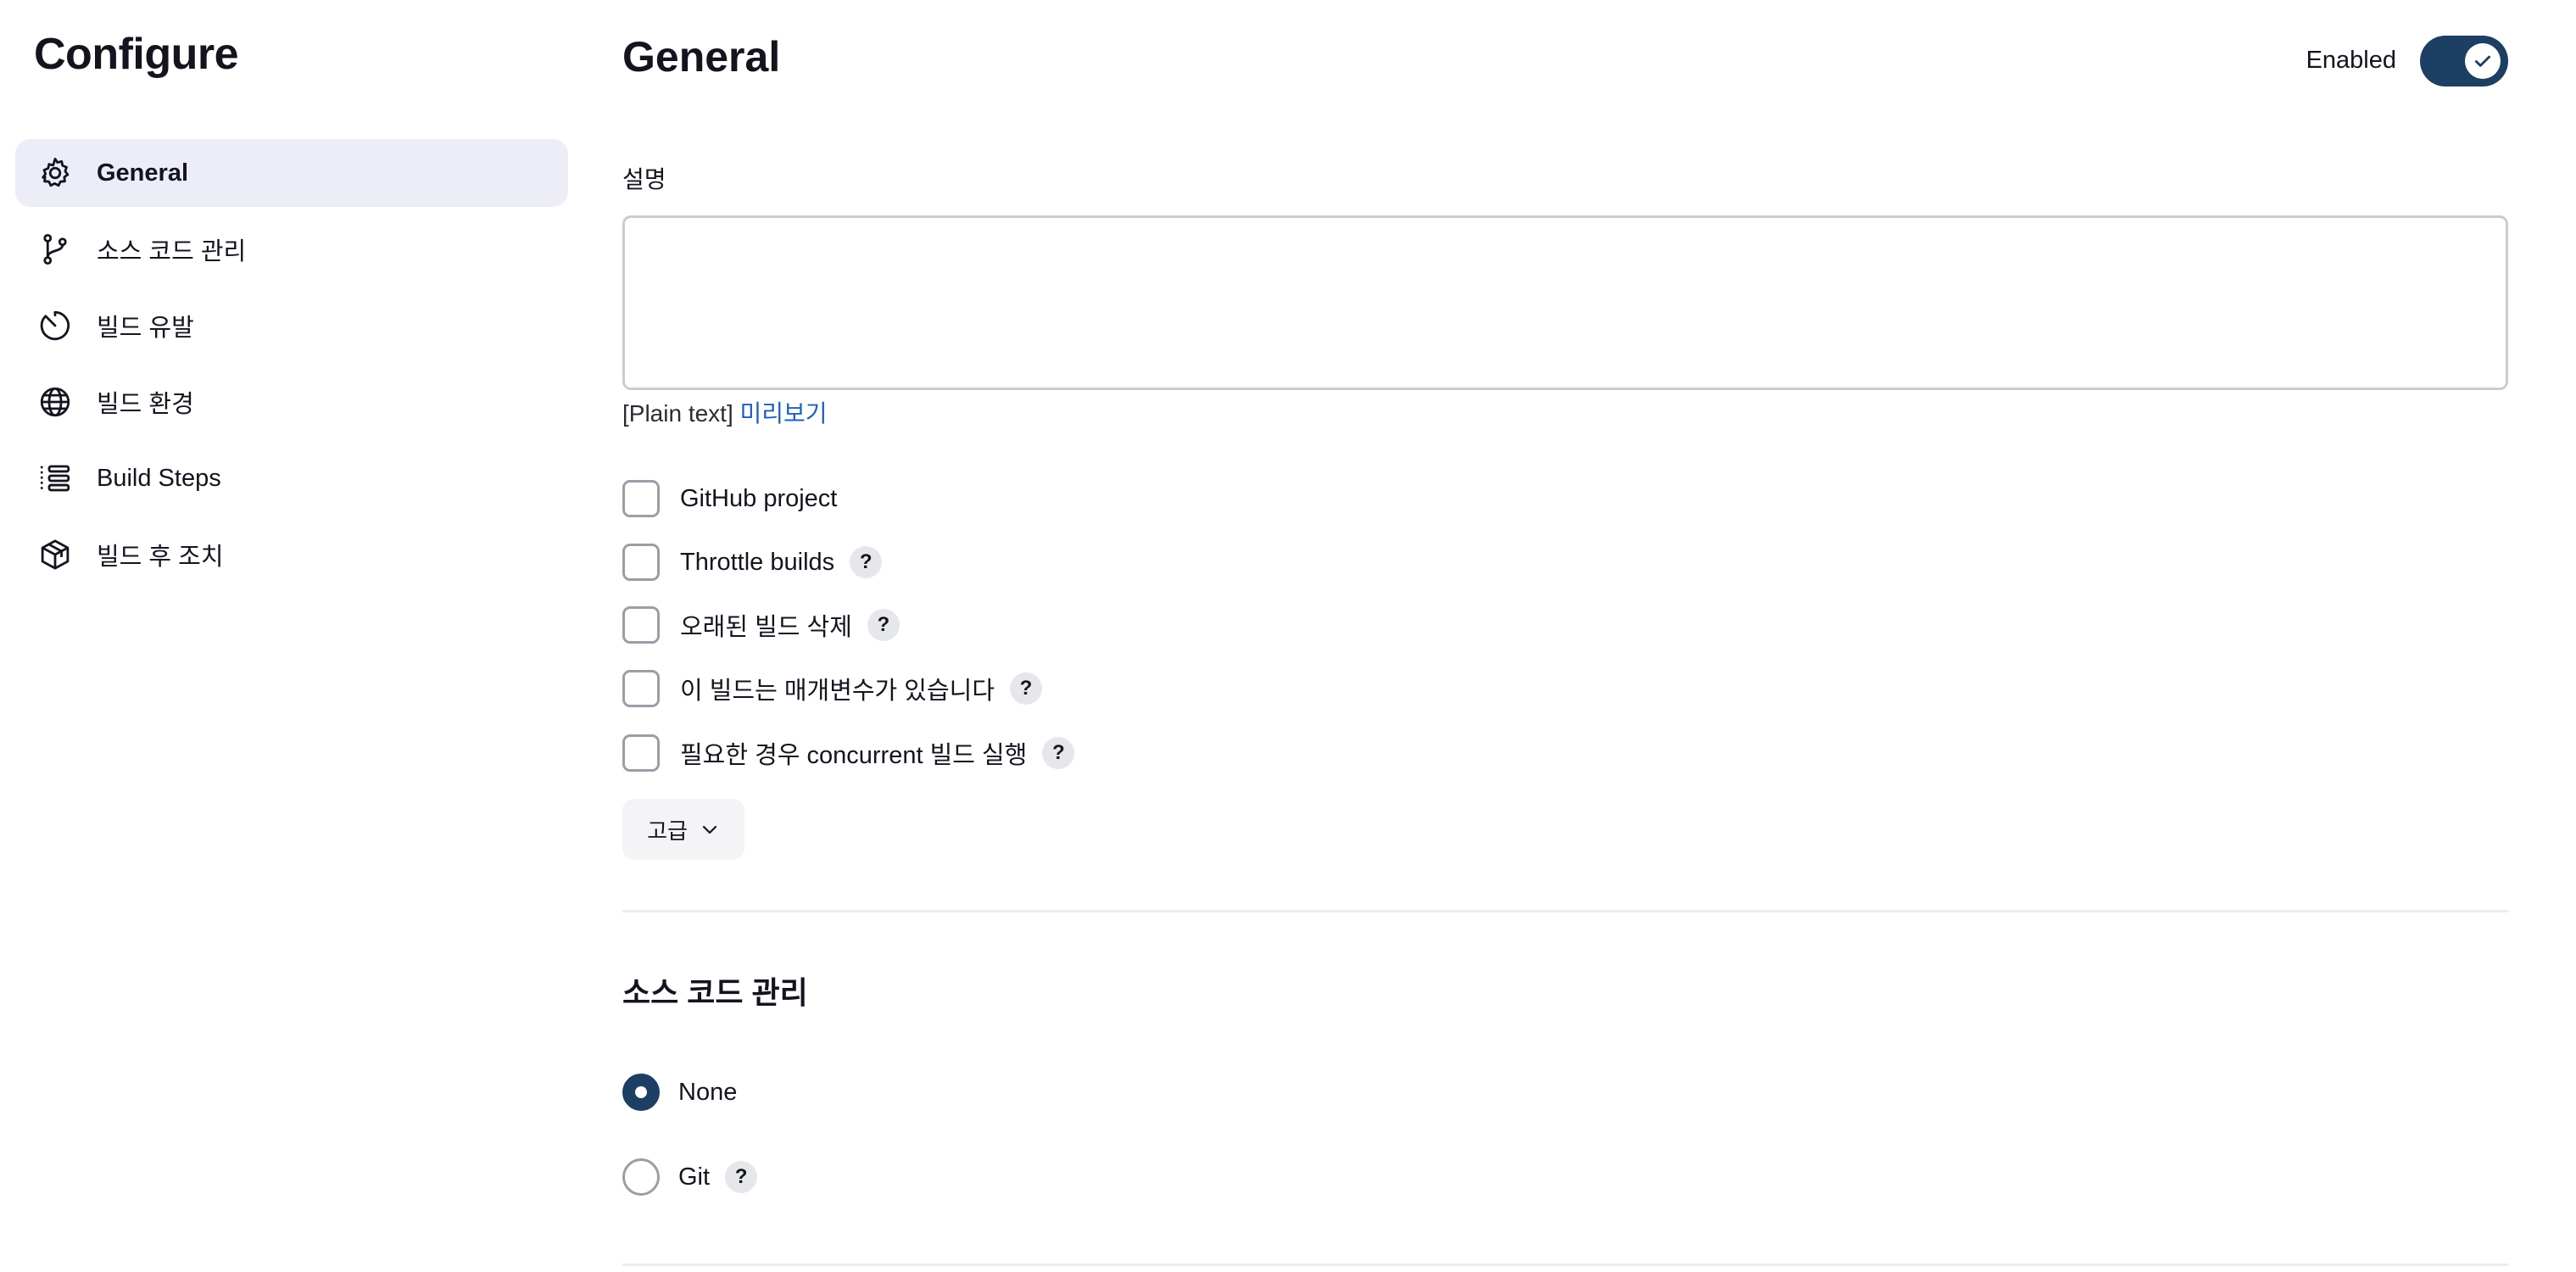  What do you see at coordinates (1565, 303) in the screenshot?
I see `description-textarea` at bounding box center [1565, 303].